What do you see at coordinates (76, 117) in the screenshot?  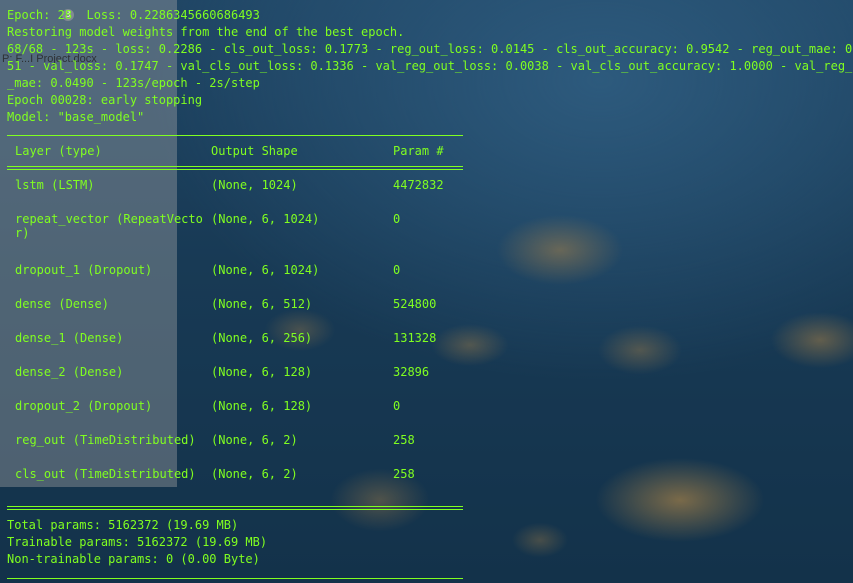 I see `model-name-line: Model: "base_model"` at bounding box center [76, 117].